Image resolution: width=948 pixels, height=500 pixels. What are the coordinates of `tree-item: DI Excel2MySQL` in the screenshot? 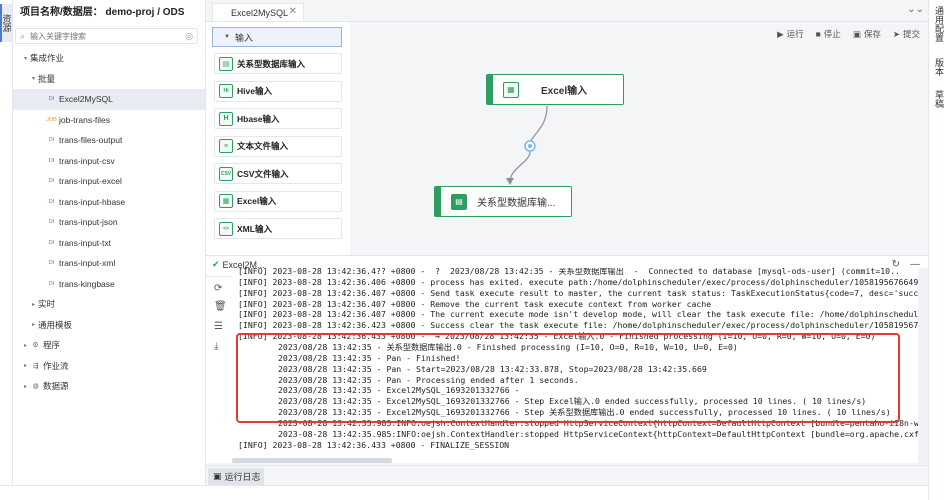 It's located at (109, 99).